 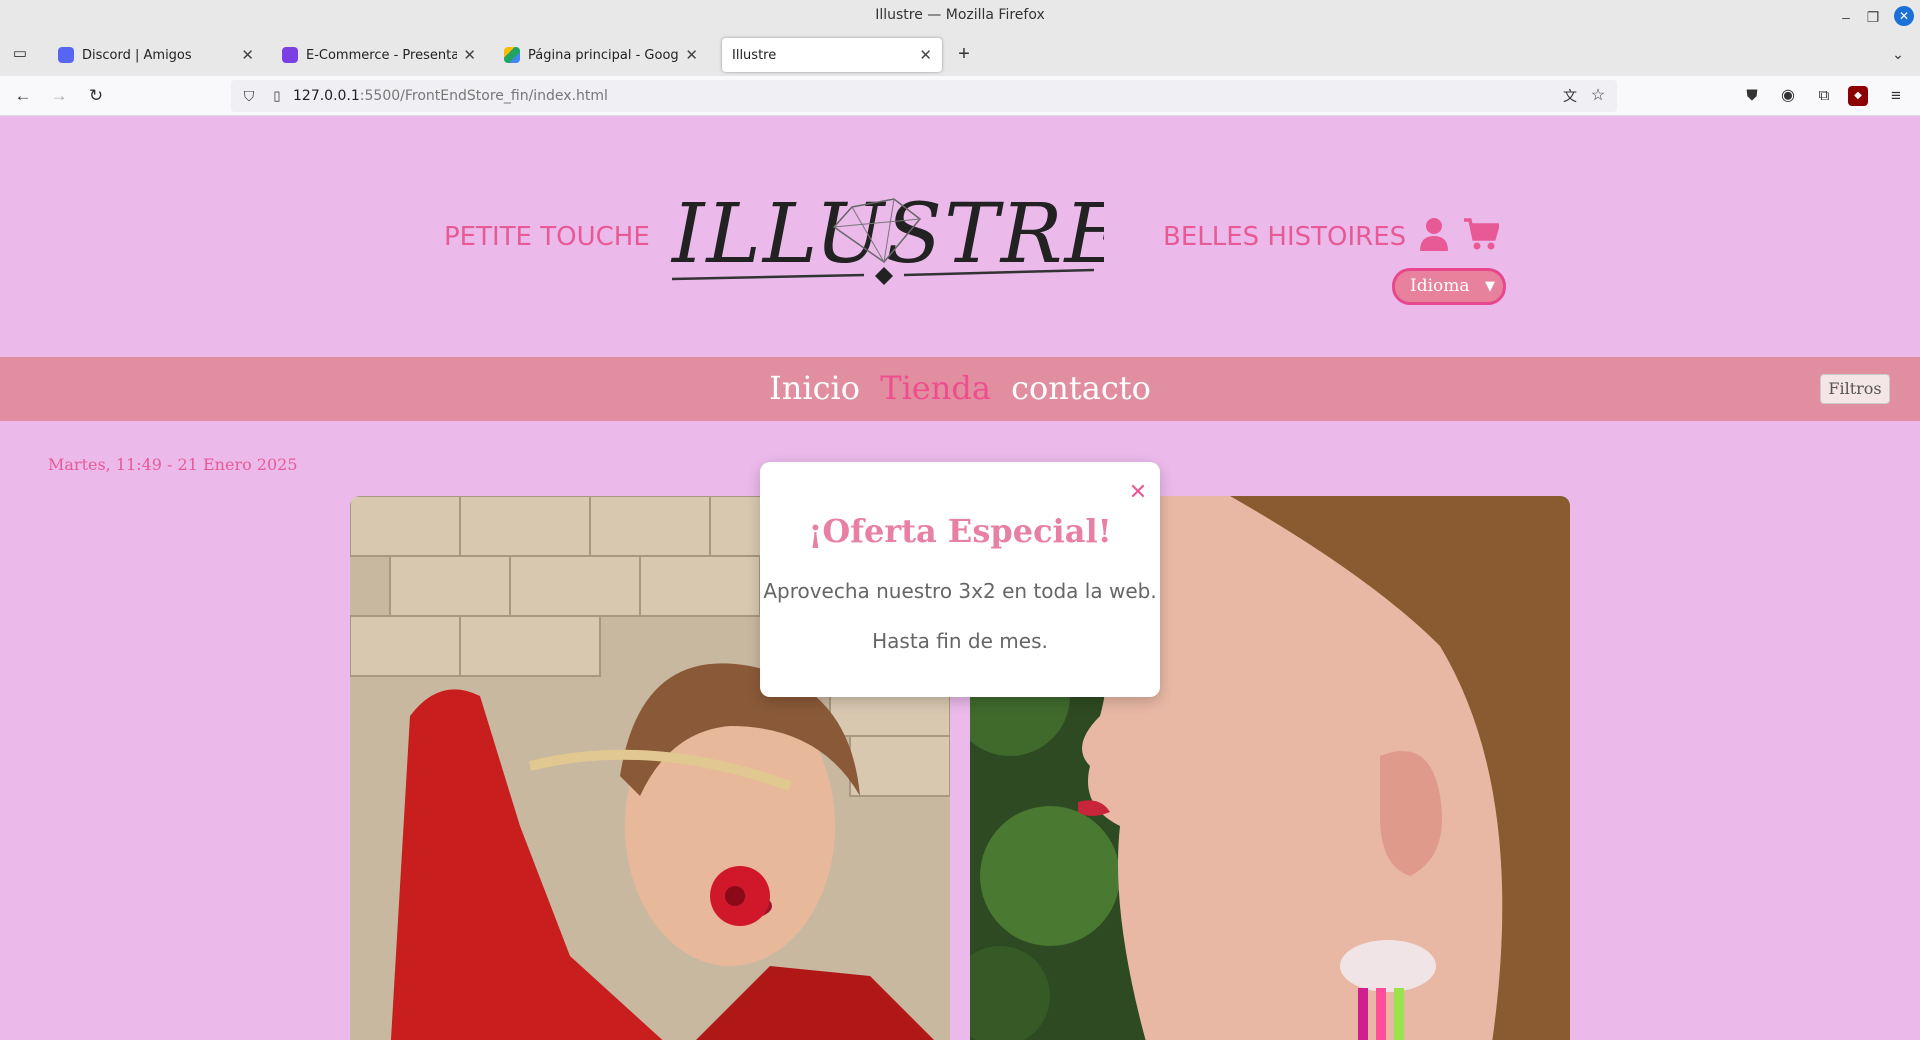 What do you see at coordinates (23, 96) in the screenshot?
I see `back-icon: ←` at bounding box center [23, 96].